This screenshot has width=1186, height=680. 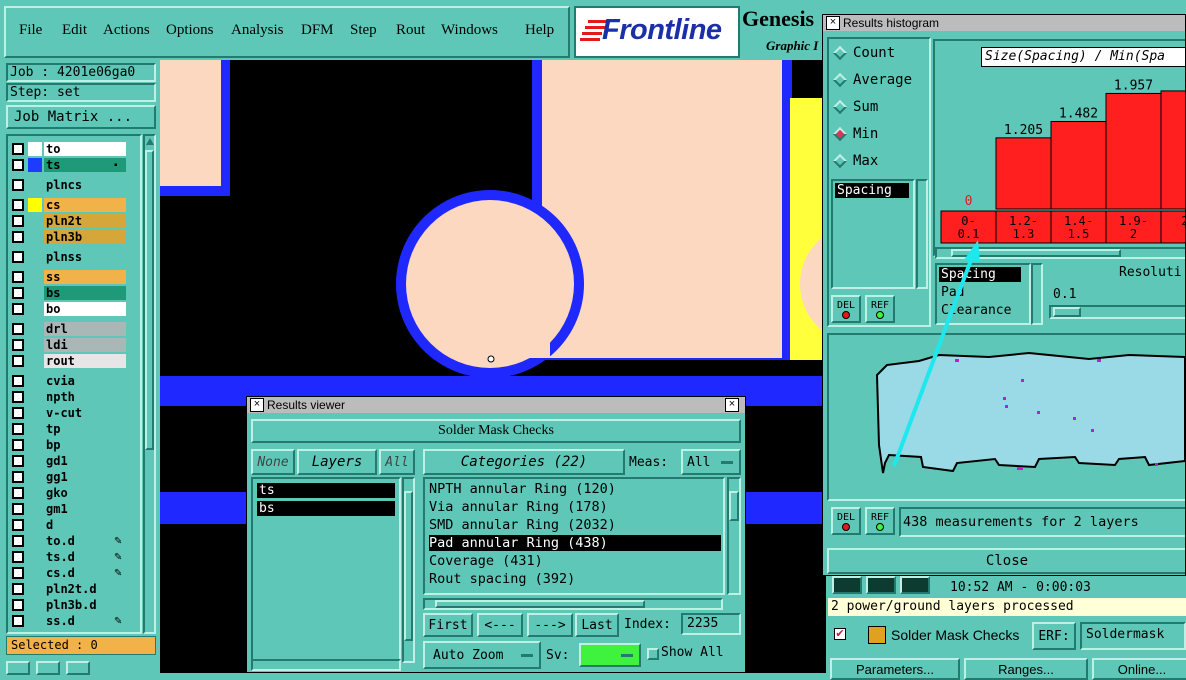 What do you see at coordinates (85, 293) in the screenshot?
I see `layer-name: bs` at bounding box center [85, 293].